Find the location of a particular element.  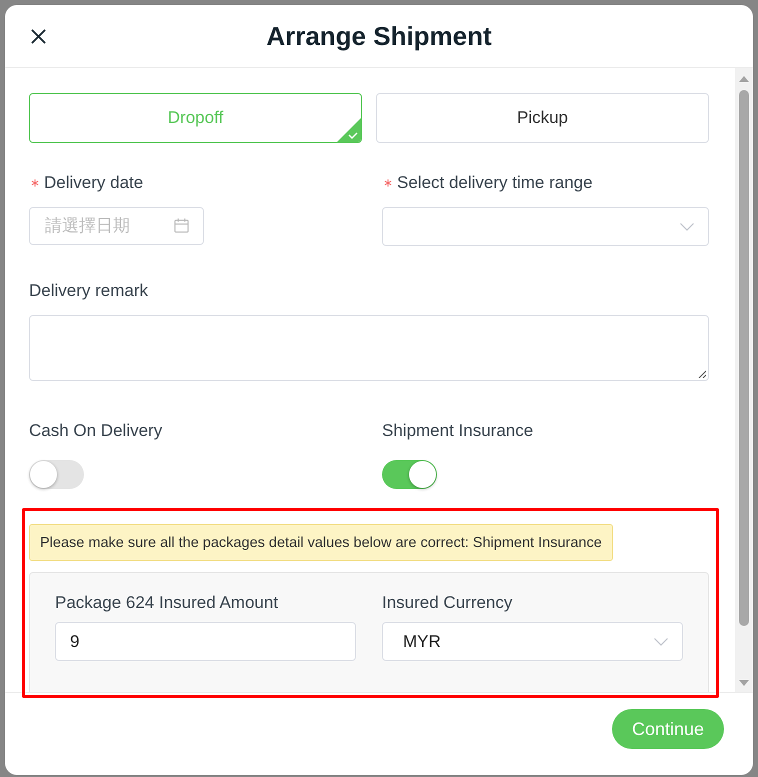

delivery-method-tab: Pickup is located at coordinates (542, 118).